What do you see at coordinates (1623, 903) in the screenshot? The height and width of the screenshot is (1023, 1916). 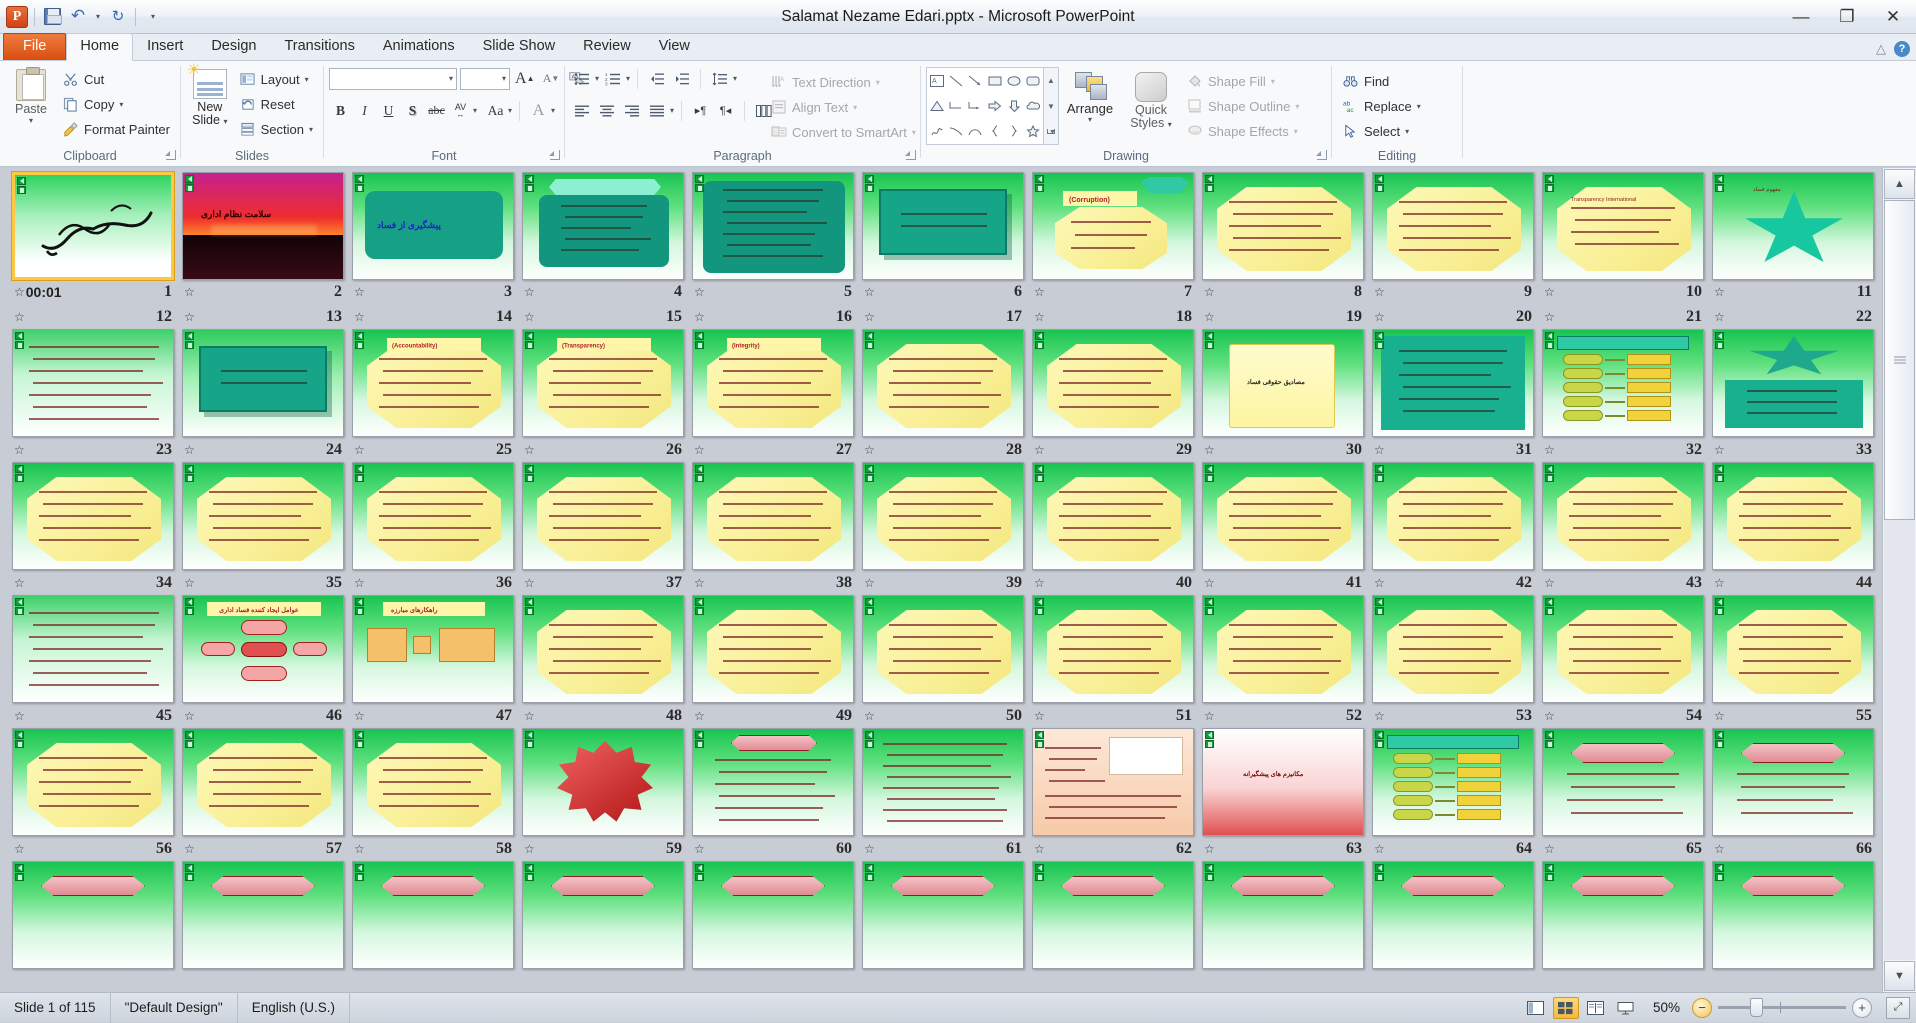 I see `slide-thumbnail-65: ☆65` at bounding box center [1623, 903].